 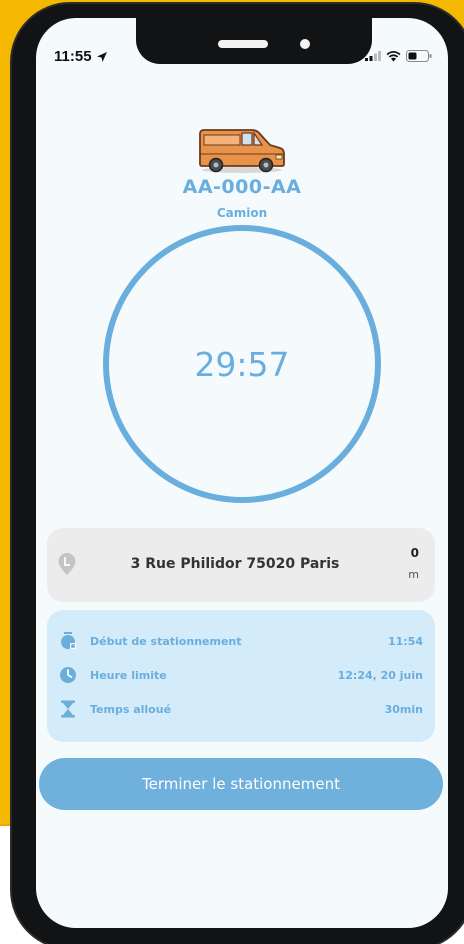 What do you see at coordinates (242, 151) in the screenshot?
I see `van-icon` at bounding box center [242, 151].